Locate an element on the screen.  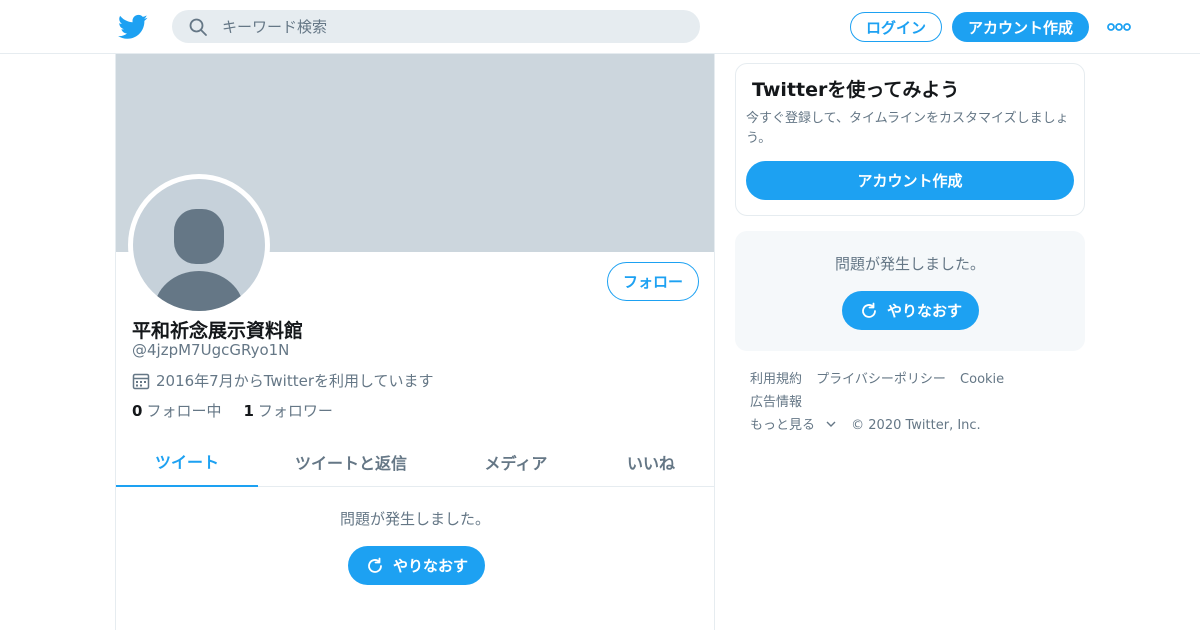
default-avatar-icon is located at coordinates (199, 245).